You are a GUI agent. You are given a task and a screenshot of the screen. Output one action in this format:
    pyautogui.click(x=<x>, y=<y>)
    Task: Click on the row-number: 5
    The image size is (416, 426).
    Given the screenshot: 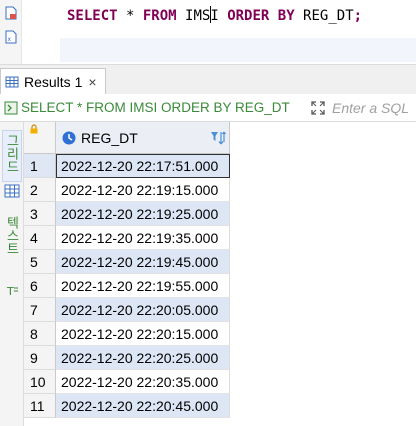 What is the action you would take?
    pyautogui.click(x=40, y=262)
    